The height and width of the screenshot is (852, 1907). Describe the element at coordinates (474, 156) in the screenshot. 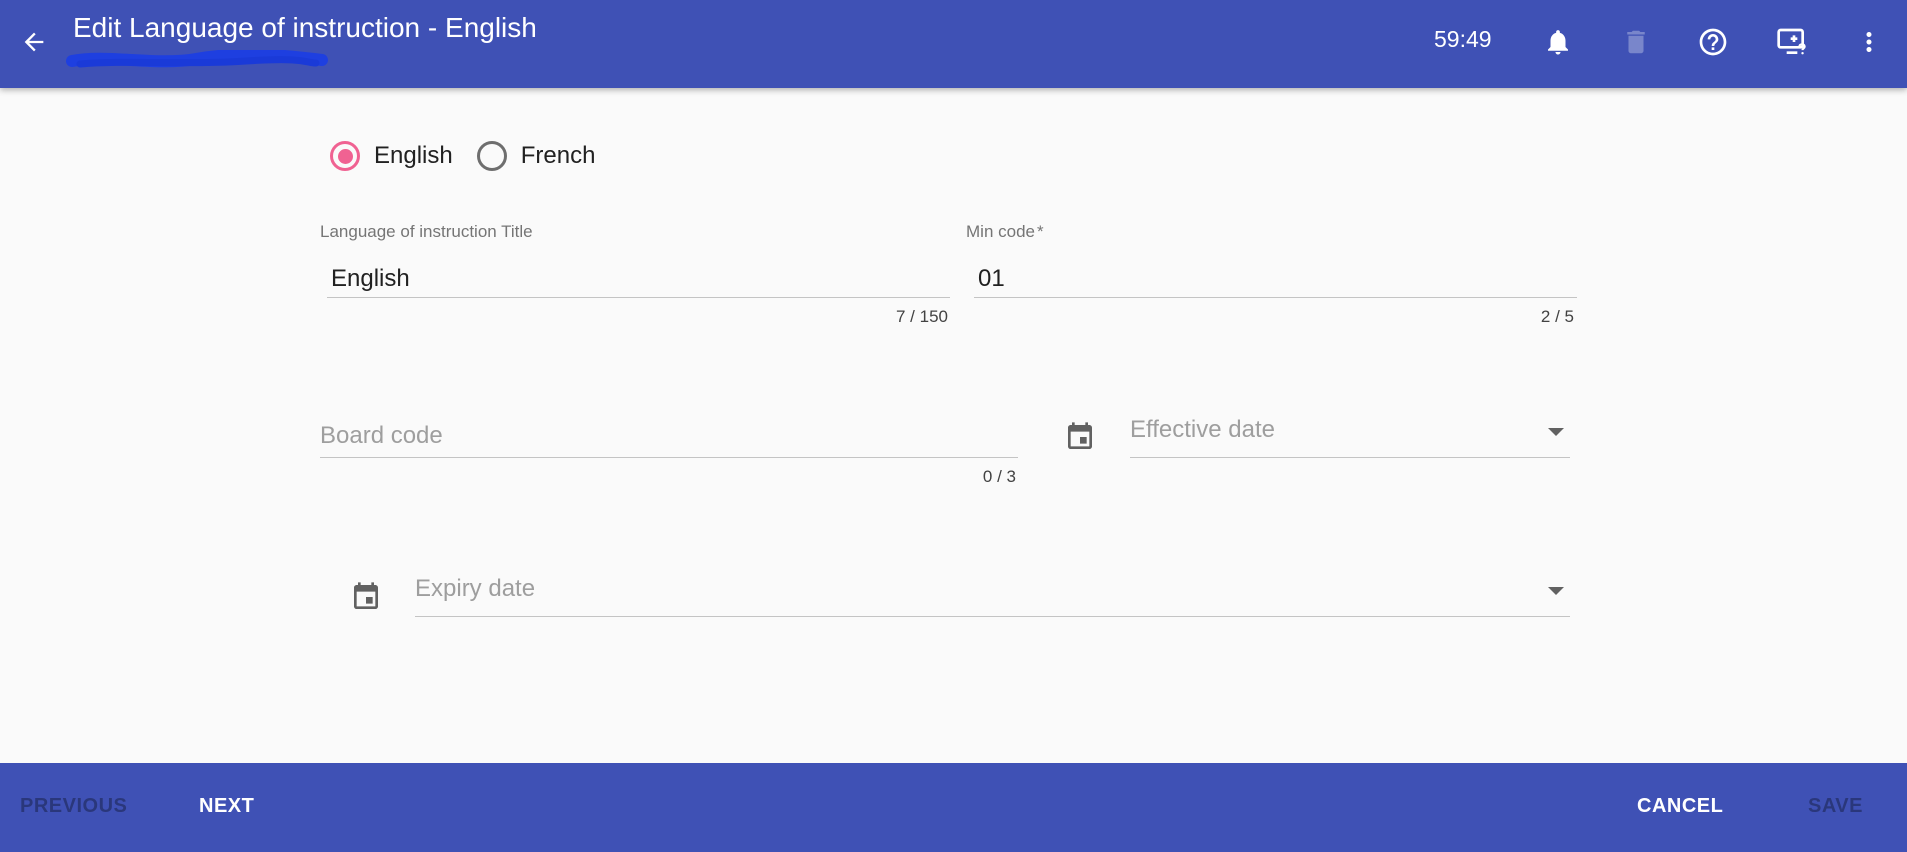

I see `language-radio-group: English French` at that location.